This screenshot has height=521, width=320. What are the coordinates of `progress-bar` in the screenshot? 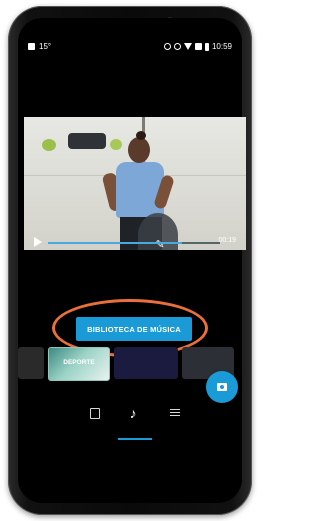 It's located at (134, 243).